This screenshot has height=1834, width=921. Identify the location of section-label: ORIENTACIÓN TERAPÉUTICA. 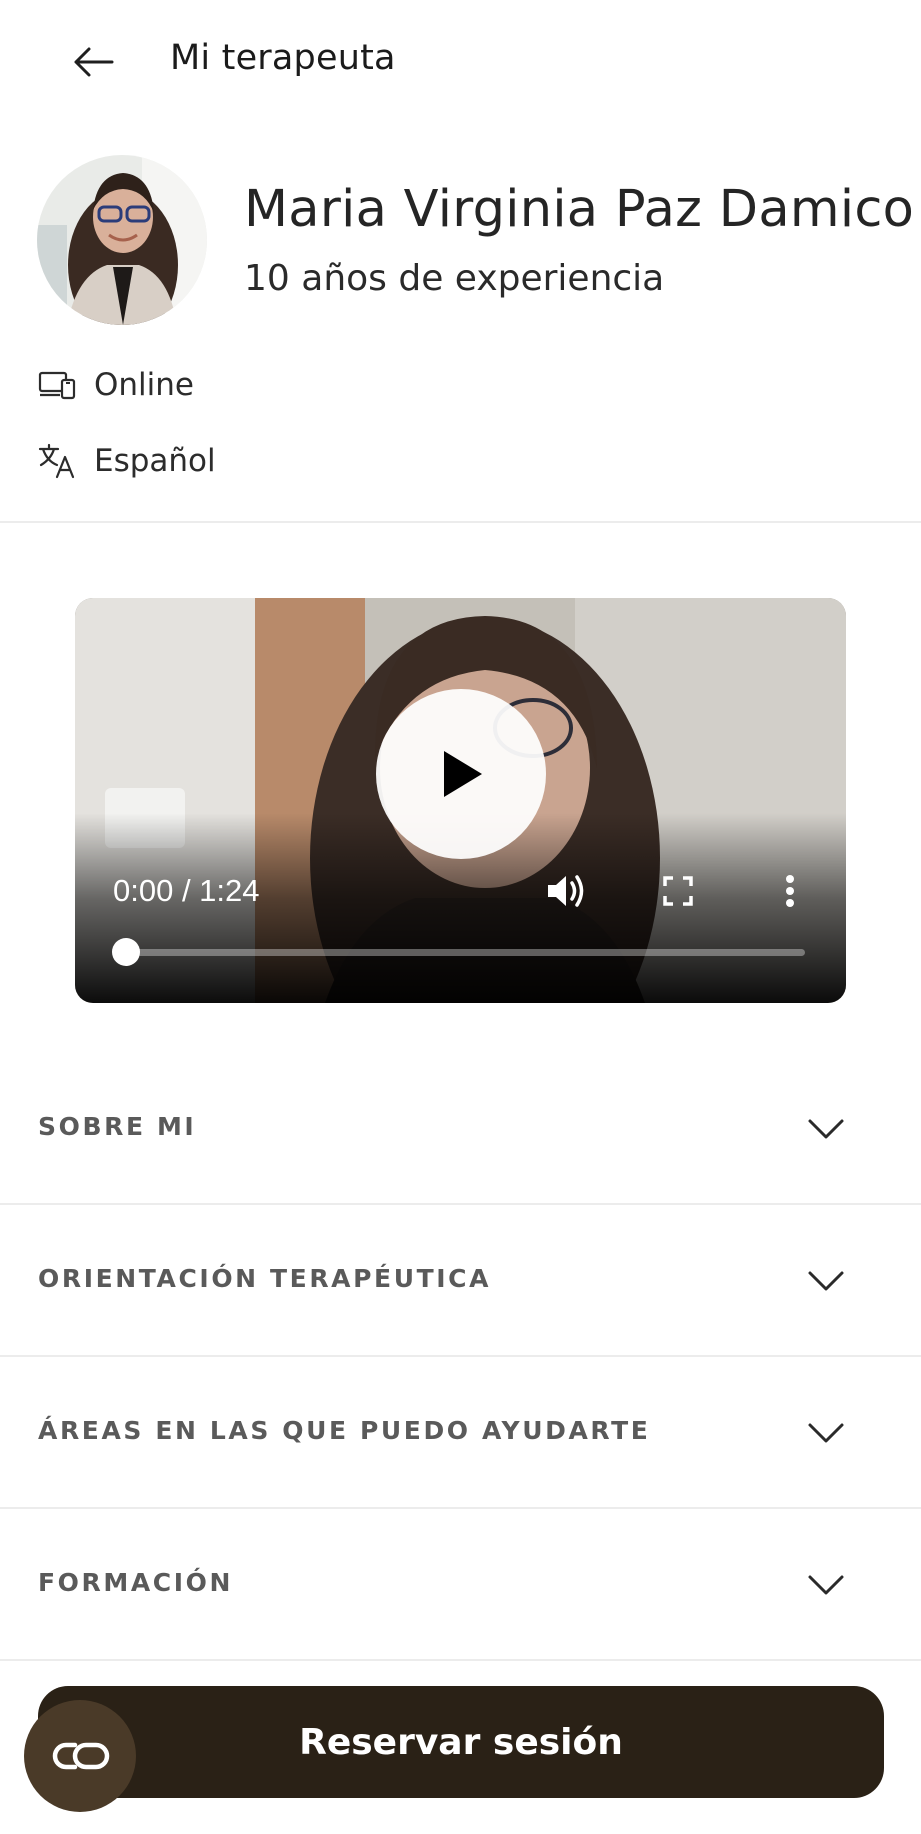
(265, 1278).